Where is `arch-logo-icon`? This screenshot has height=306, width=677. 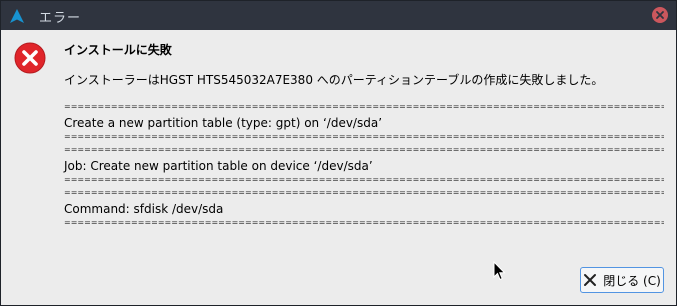 arch-logo-icon is located at coordinates (17, 15).